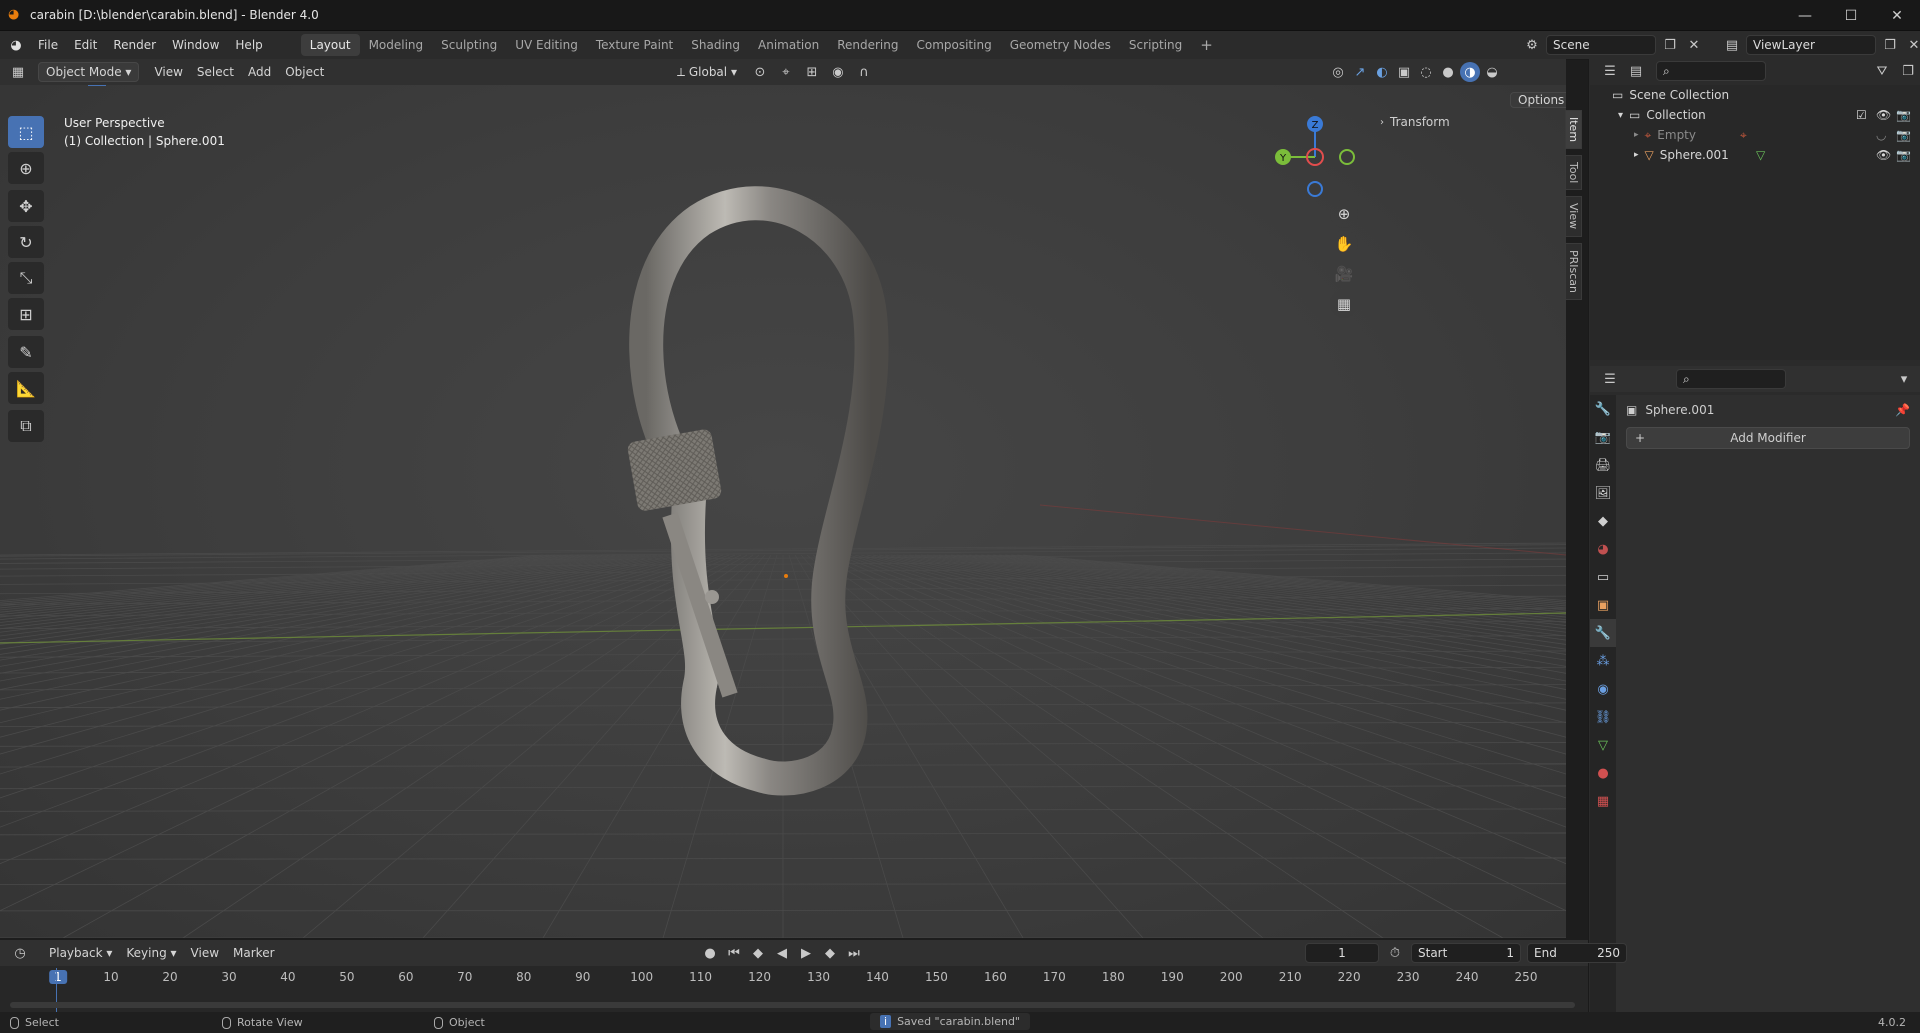  Describe the element at coordinates (1603, 465) in the screenshot. I see `output-props-icon: 🖨` at that location.